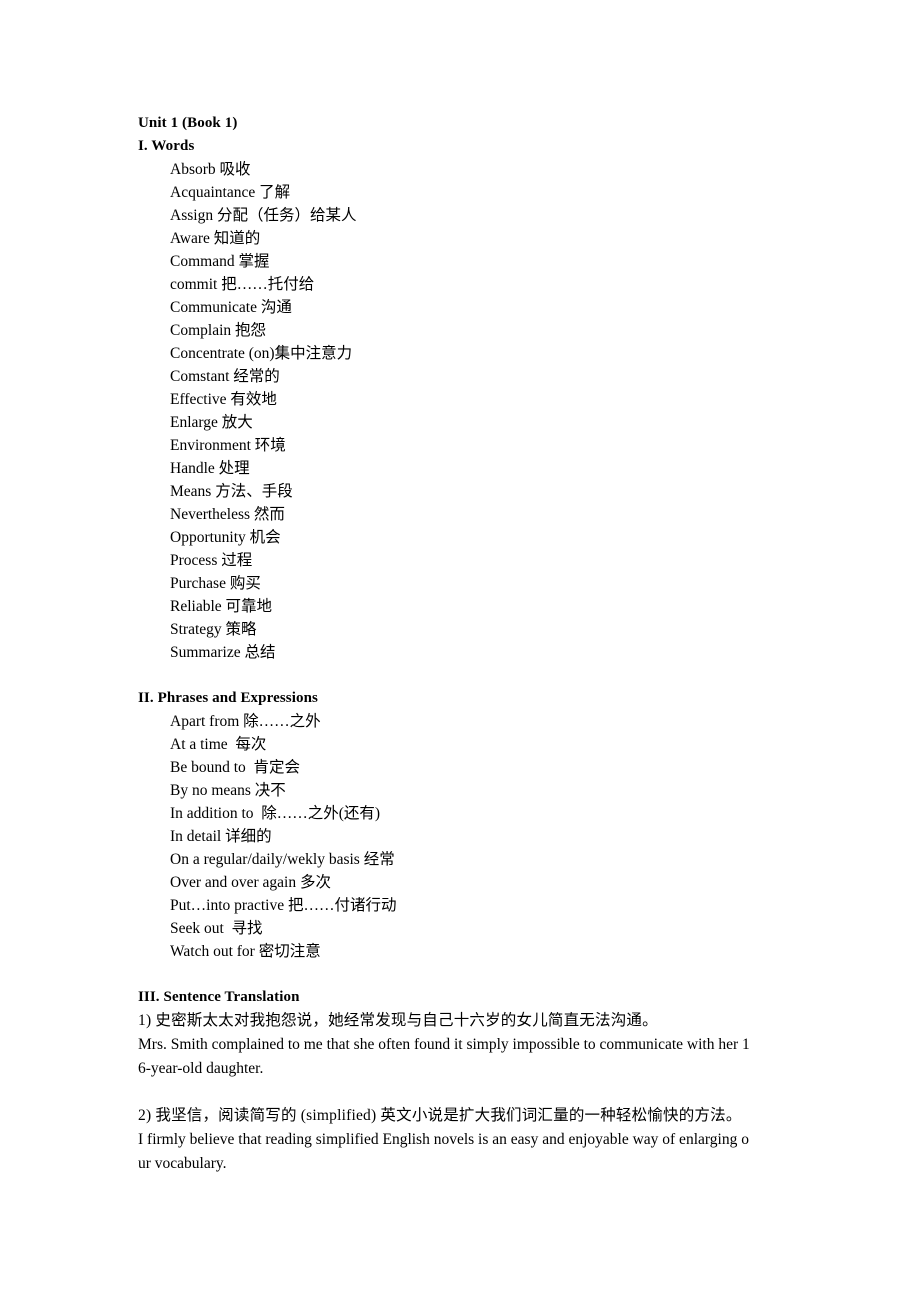 Image resolution: width=920 pixels, height=1302 pixels. I want to click on list-item: By no means 决不, so click(228, 790).